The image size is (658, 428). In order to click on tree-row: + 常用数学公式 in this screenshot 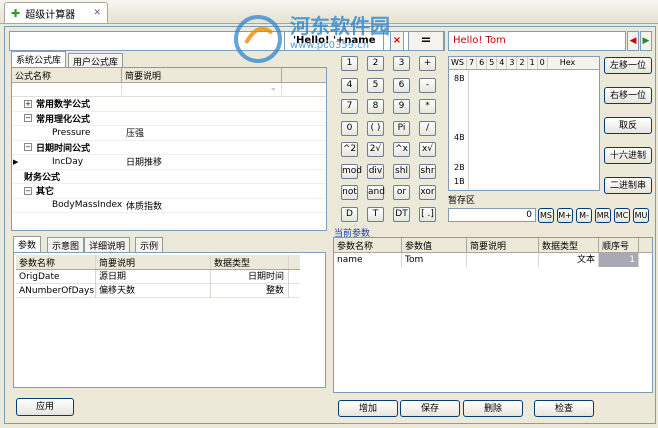, I will do `click(169, 104)`.